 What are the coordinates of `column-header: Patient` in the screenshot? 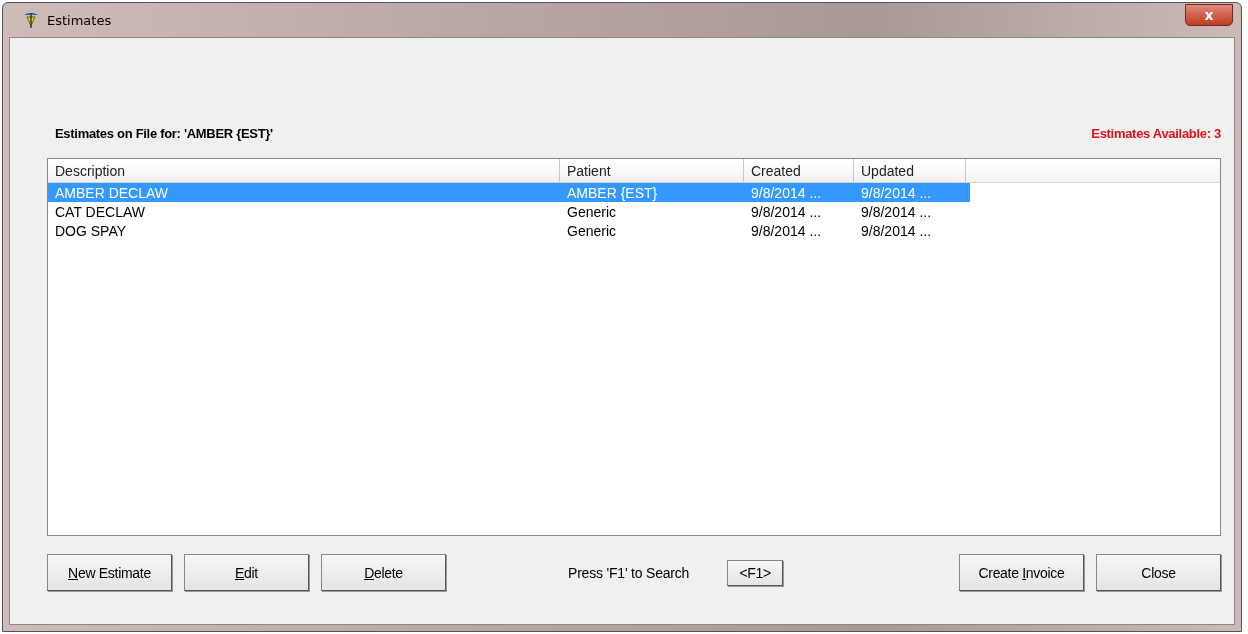 It's located at (652, 170).